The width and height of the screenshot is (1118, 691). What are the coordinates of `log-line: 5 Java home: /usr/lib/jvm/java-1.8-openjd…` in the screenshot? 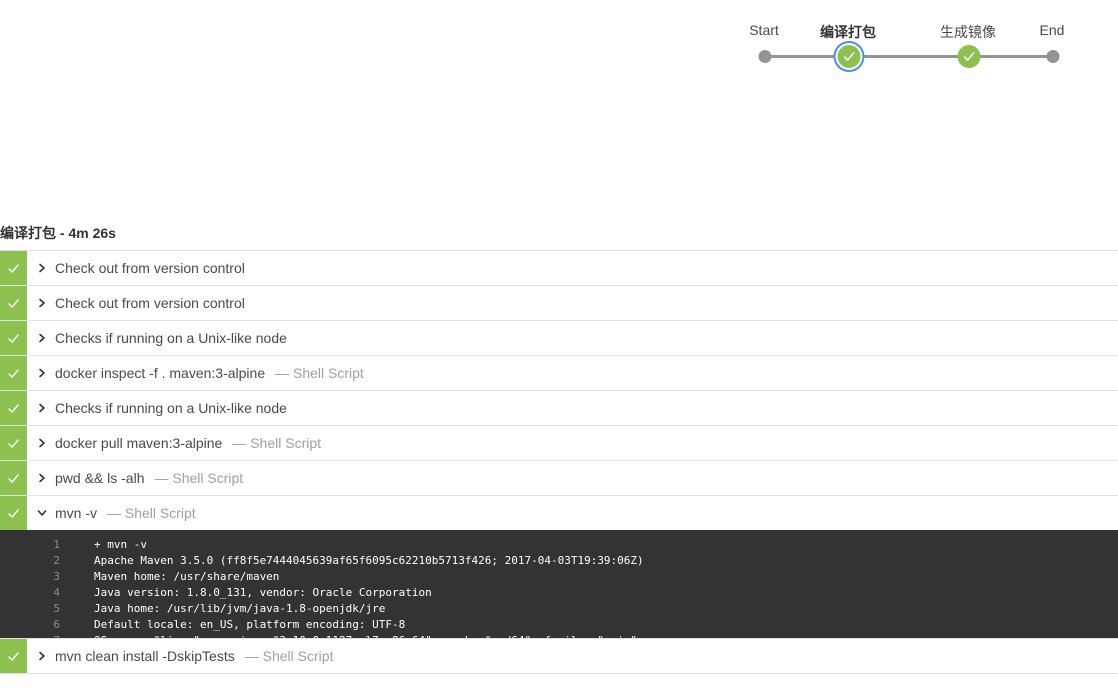 It's located at (559, 608).